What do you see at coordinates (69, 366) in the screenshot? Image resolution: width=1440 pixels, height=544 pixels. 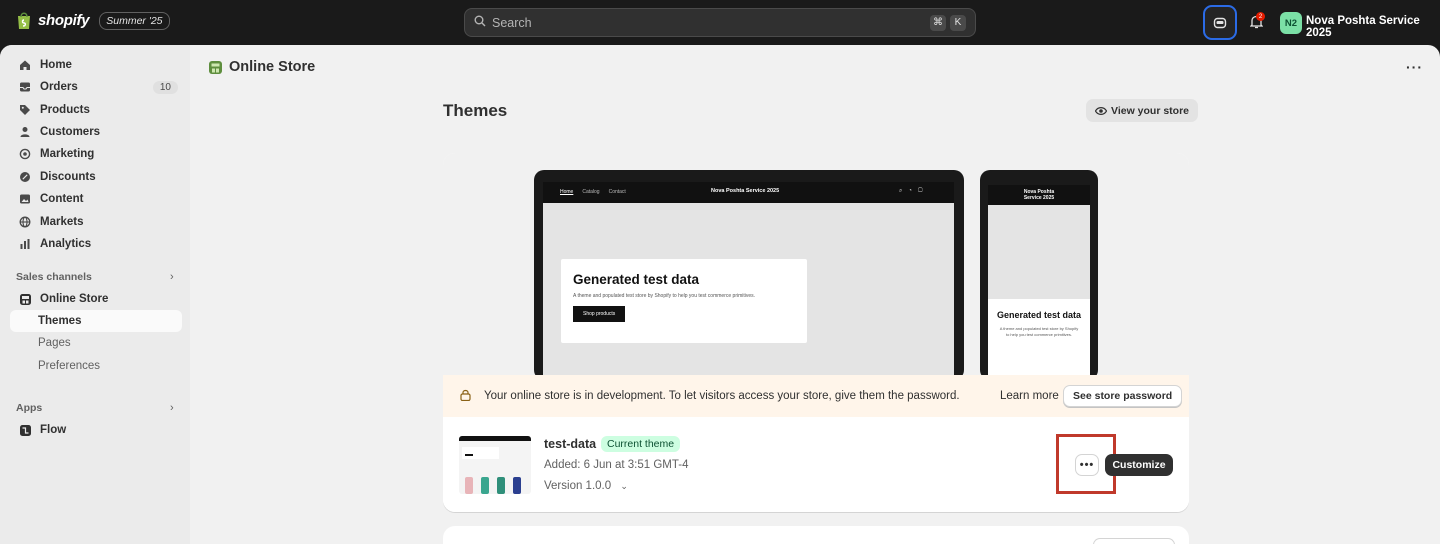 I see `sidebar-item-label: Preferences` at bounding box center [69, 366].